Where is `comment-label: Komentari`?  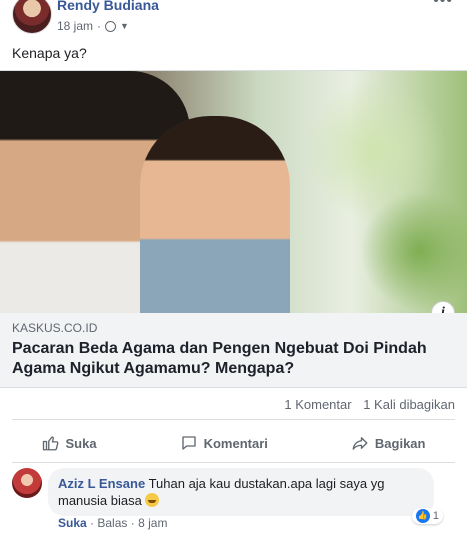 comment-label: Komentari is located at coordinates (235, 443).